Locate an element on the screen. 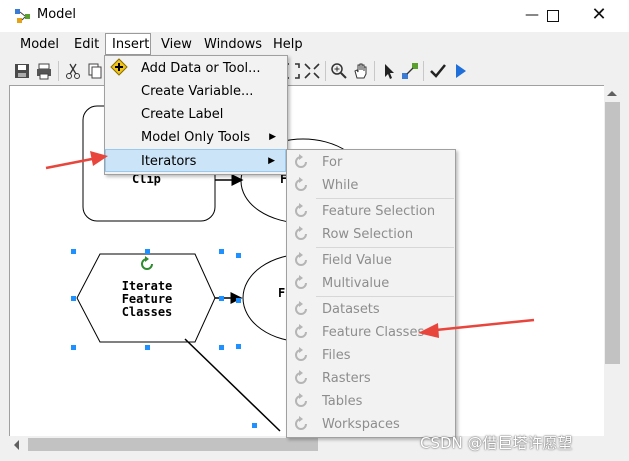  submenu-item-label: Workspaces is located at coordinates (361, 424).